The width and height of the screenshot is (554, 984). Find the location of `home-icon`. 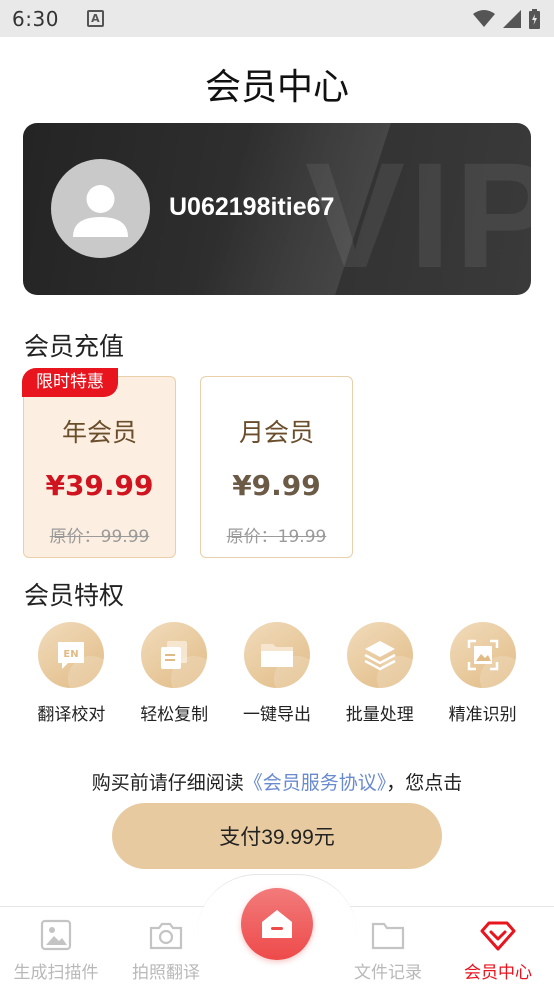

home-icon is located at coordinates (277, 924).